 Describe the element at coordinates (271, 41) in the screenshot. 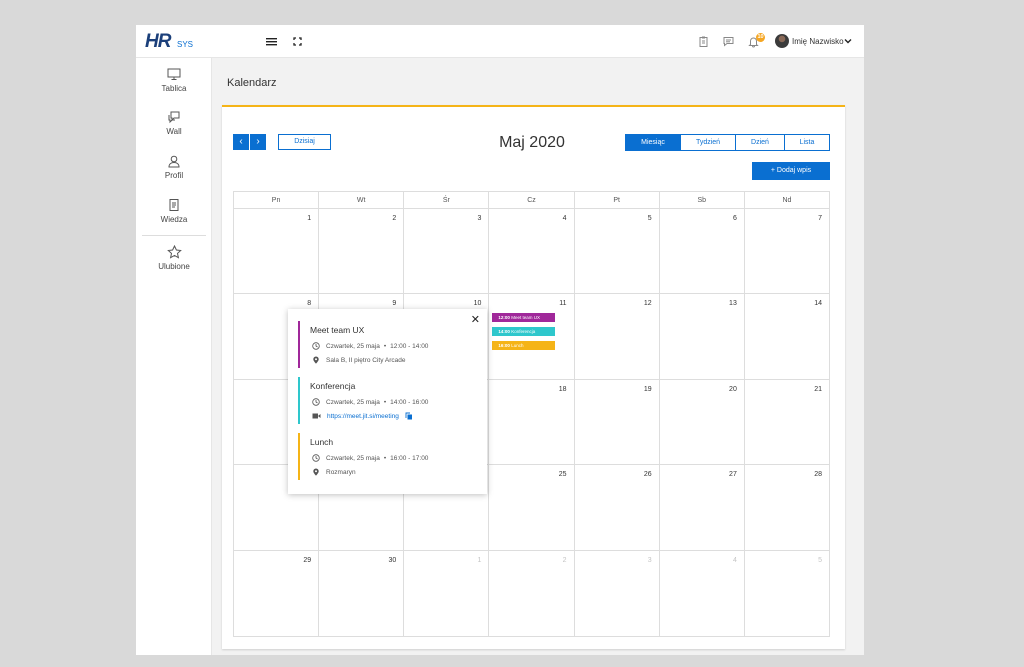

I see `hamburger-menu-icon` at that location.